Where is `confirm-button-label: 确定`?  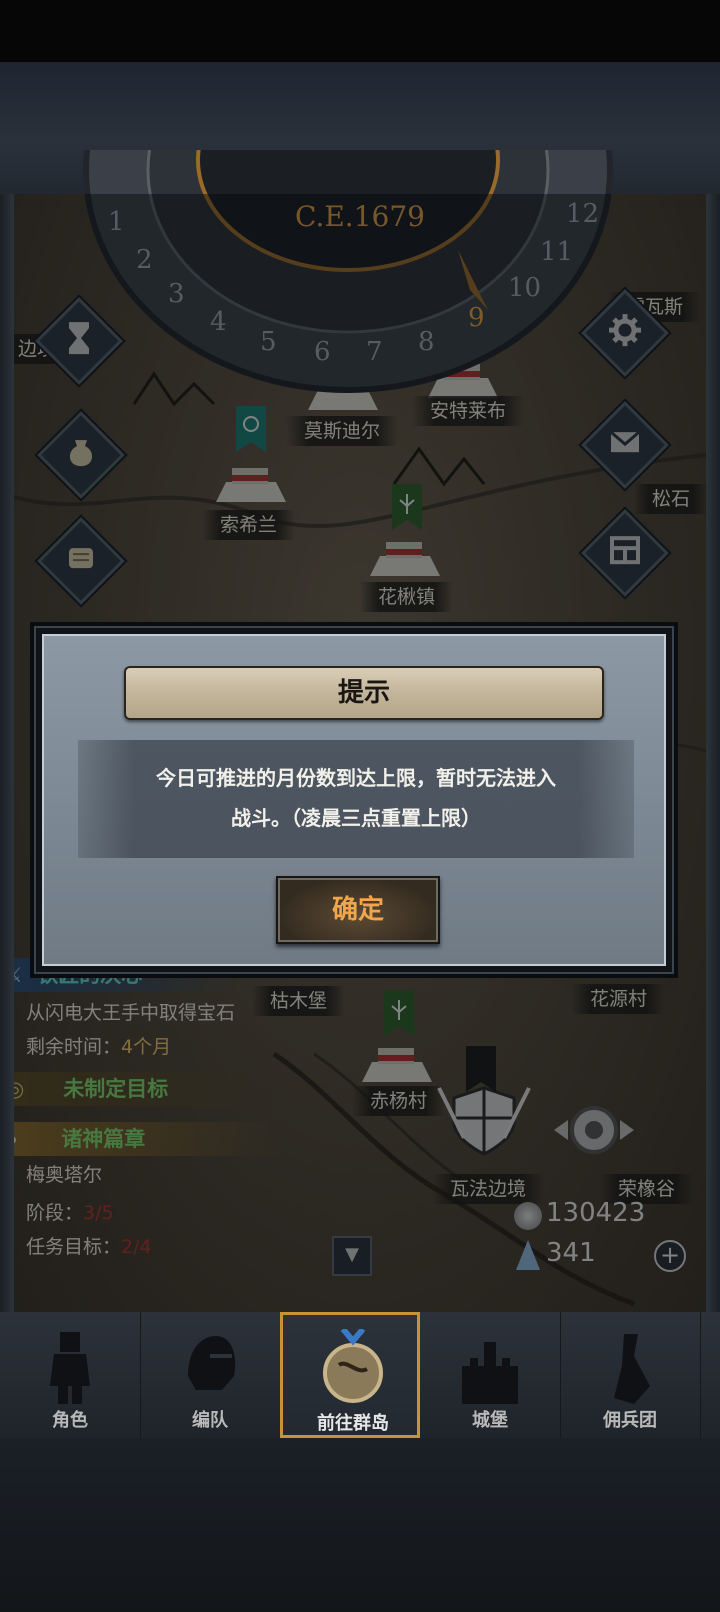
confirm-button-label: 确定 is located at coordinates (357, 910).